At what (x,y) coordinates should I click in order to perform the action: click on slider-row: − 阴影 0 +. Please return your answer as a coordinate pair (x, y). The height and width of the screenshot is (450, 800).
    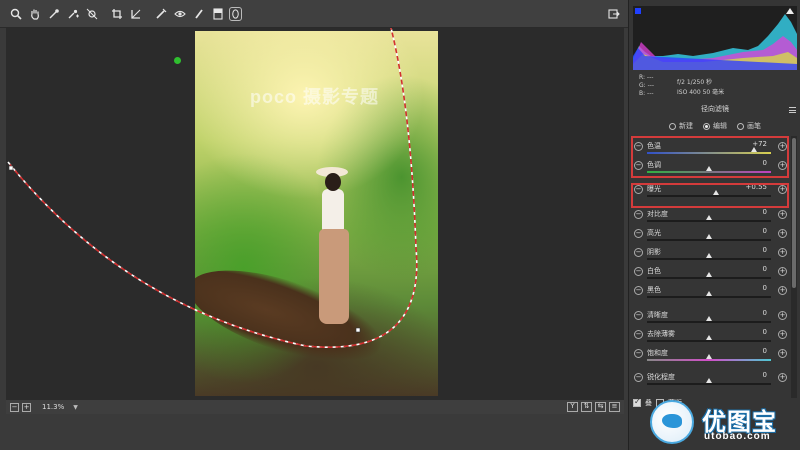
    Looking at the image, I should click on (714, 253).